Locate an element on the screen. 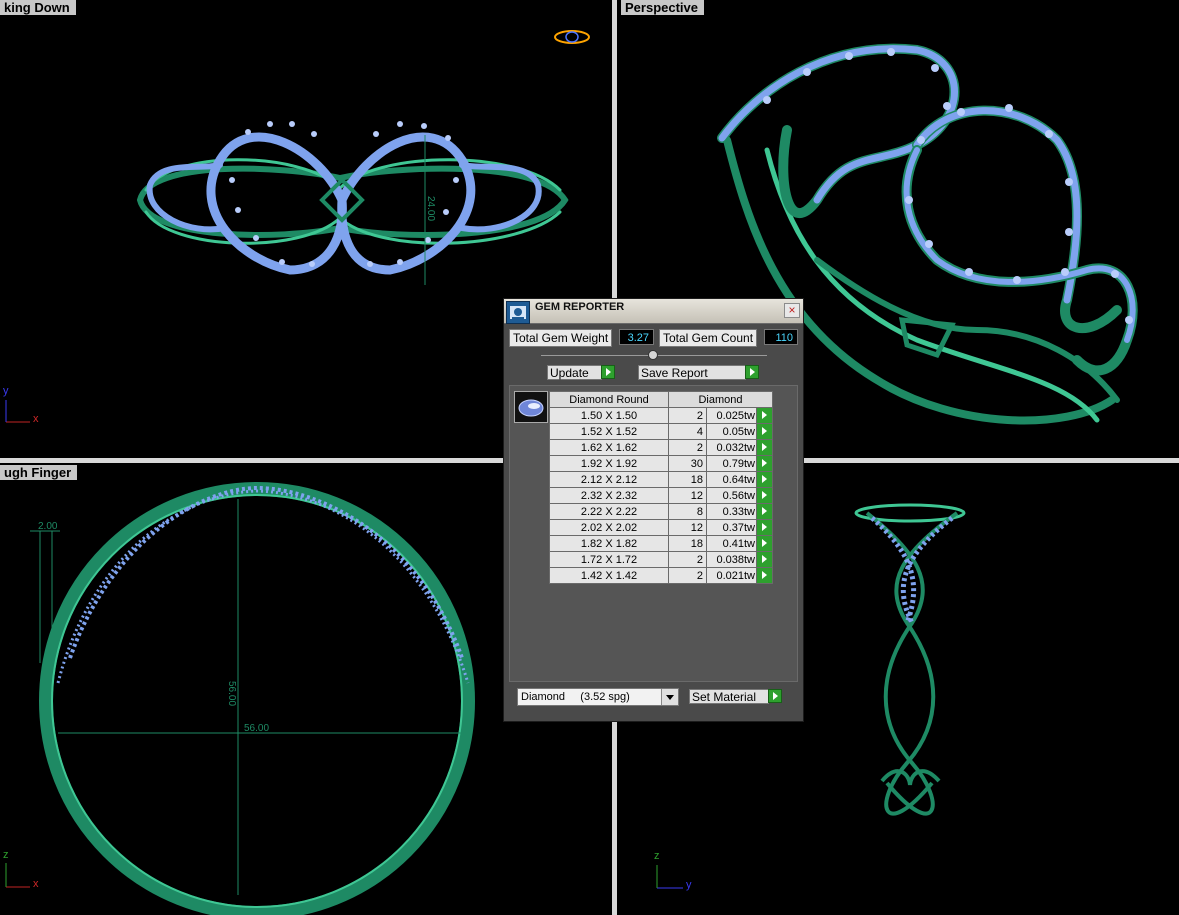 The height and width of the screenshot is (915, 1179). gem-table-row: 2.32 X 2.32 12 0.56tw is located at coordinates (661, 495).